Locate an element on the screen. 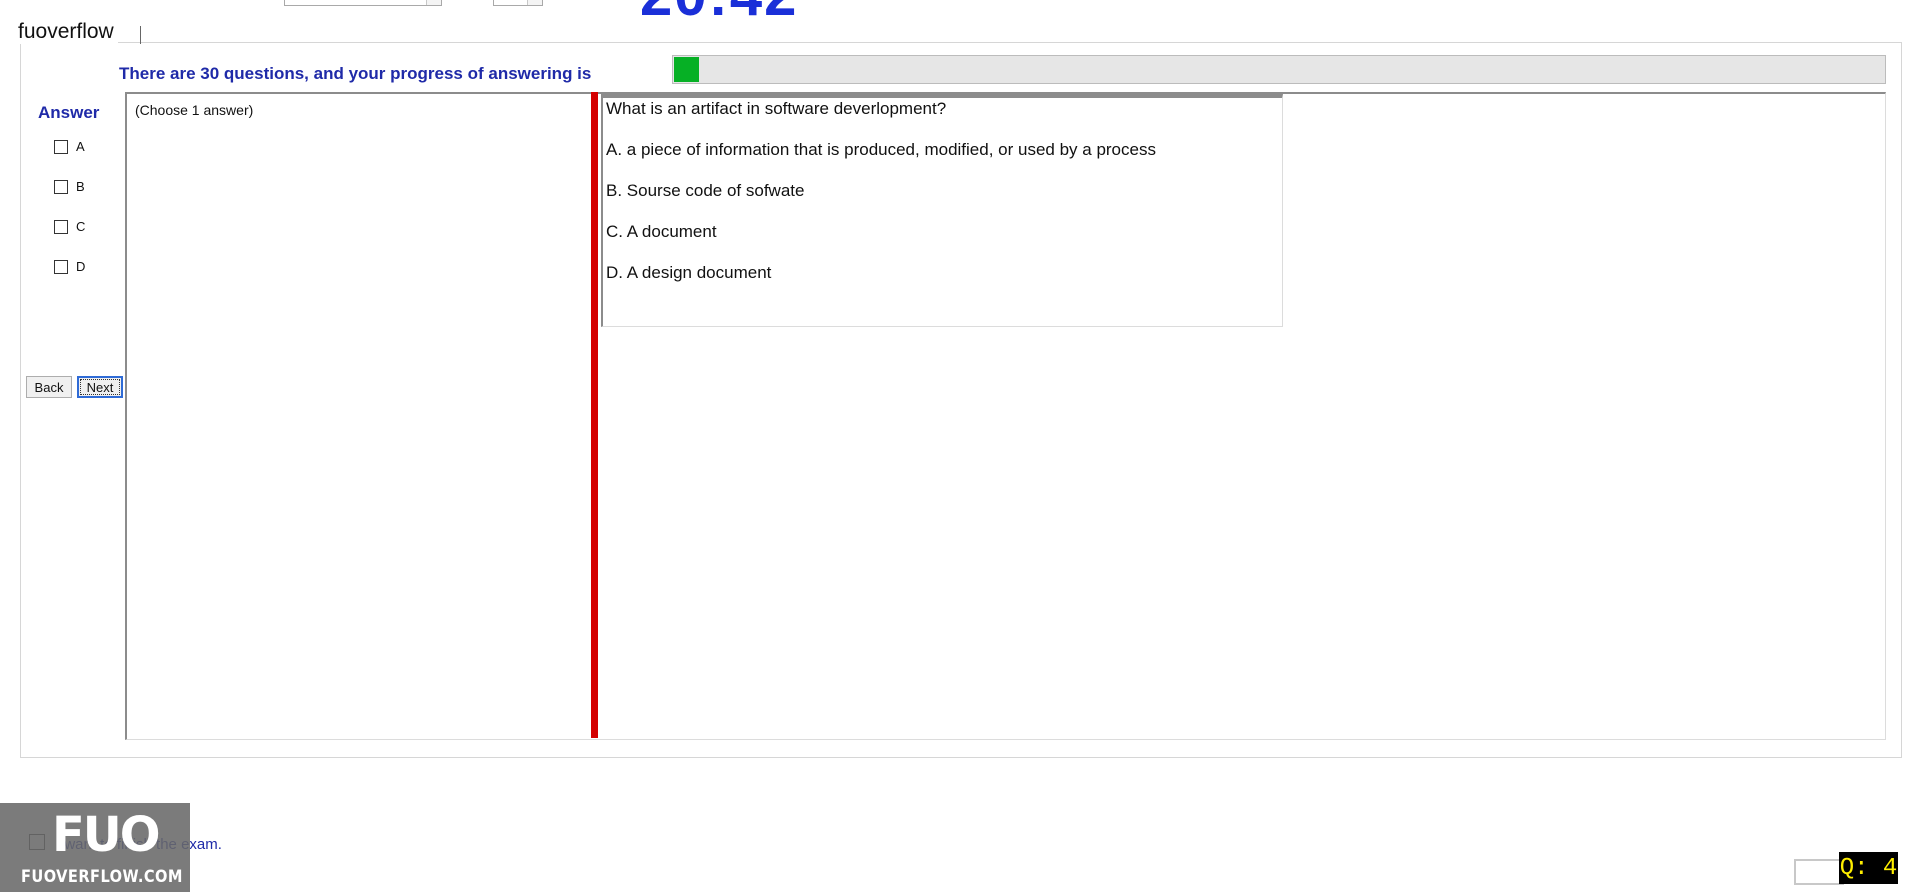  question-counter: Q: 4 is located at coordinates (1868, 868).